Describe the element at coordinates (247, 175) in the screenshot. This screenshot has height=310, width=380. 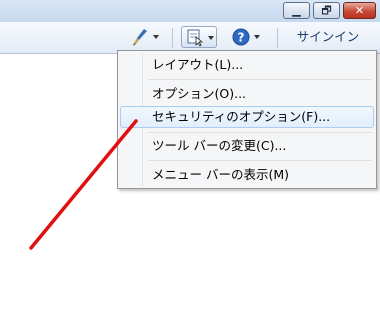
I see `menu-item-show-menubar: メニュー バーの表示(M)` at that location.